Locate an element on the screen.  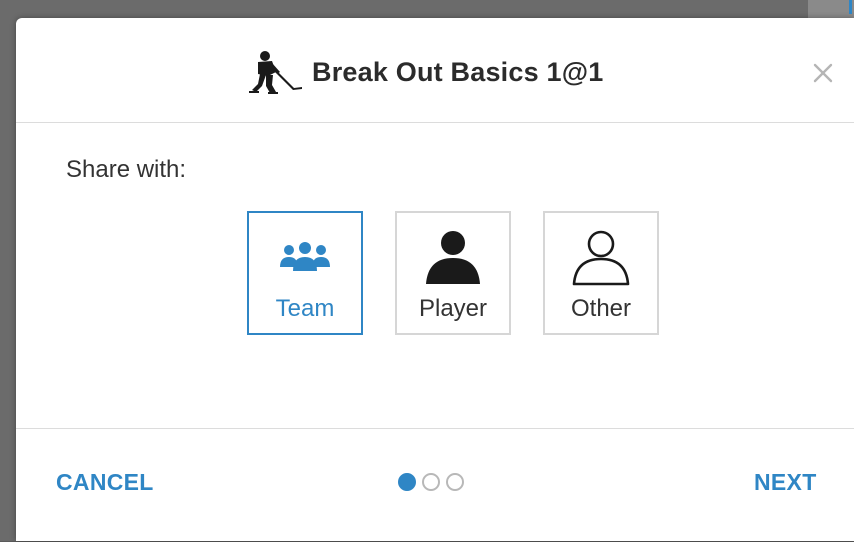
dialog-title: Break Out Basics 1@1 is located at coordinates (458, 71).